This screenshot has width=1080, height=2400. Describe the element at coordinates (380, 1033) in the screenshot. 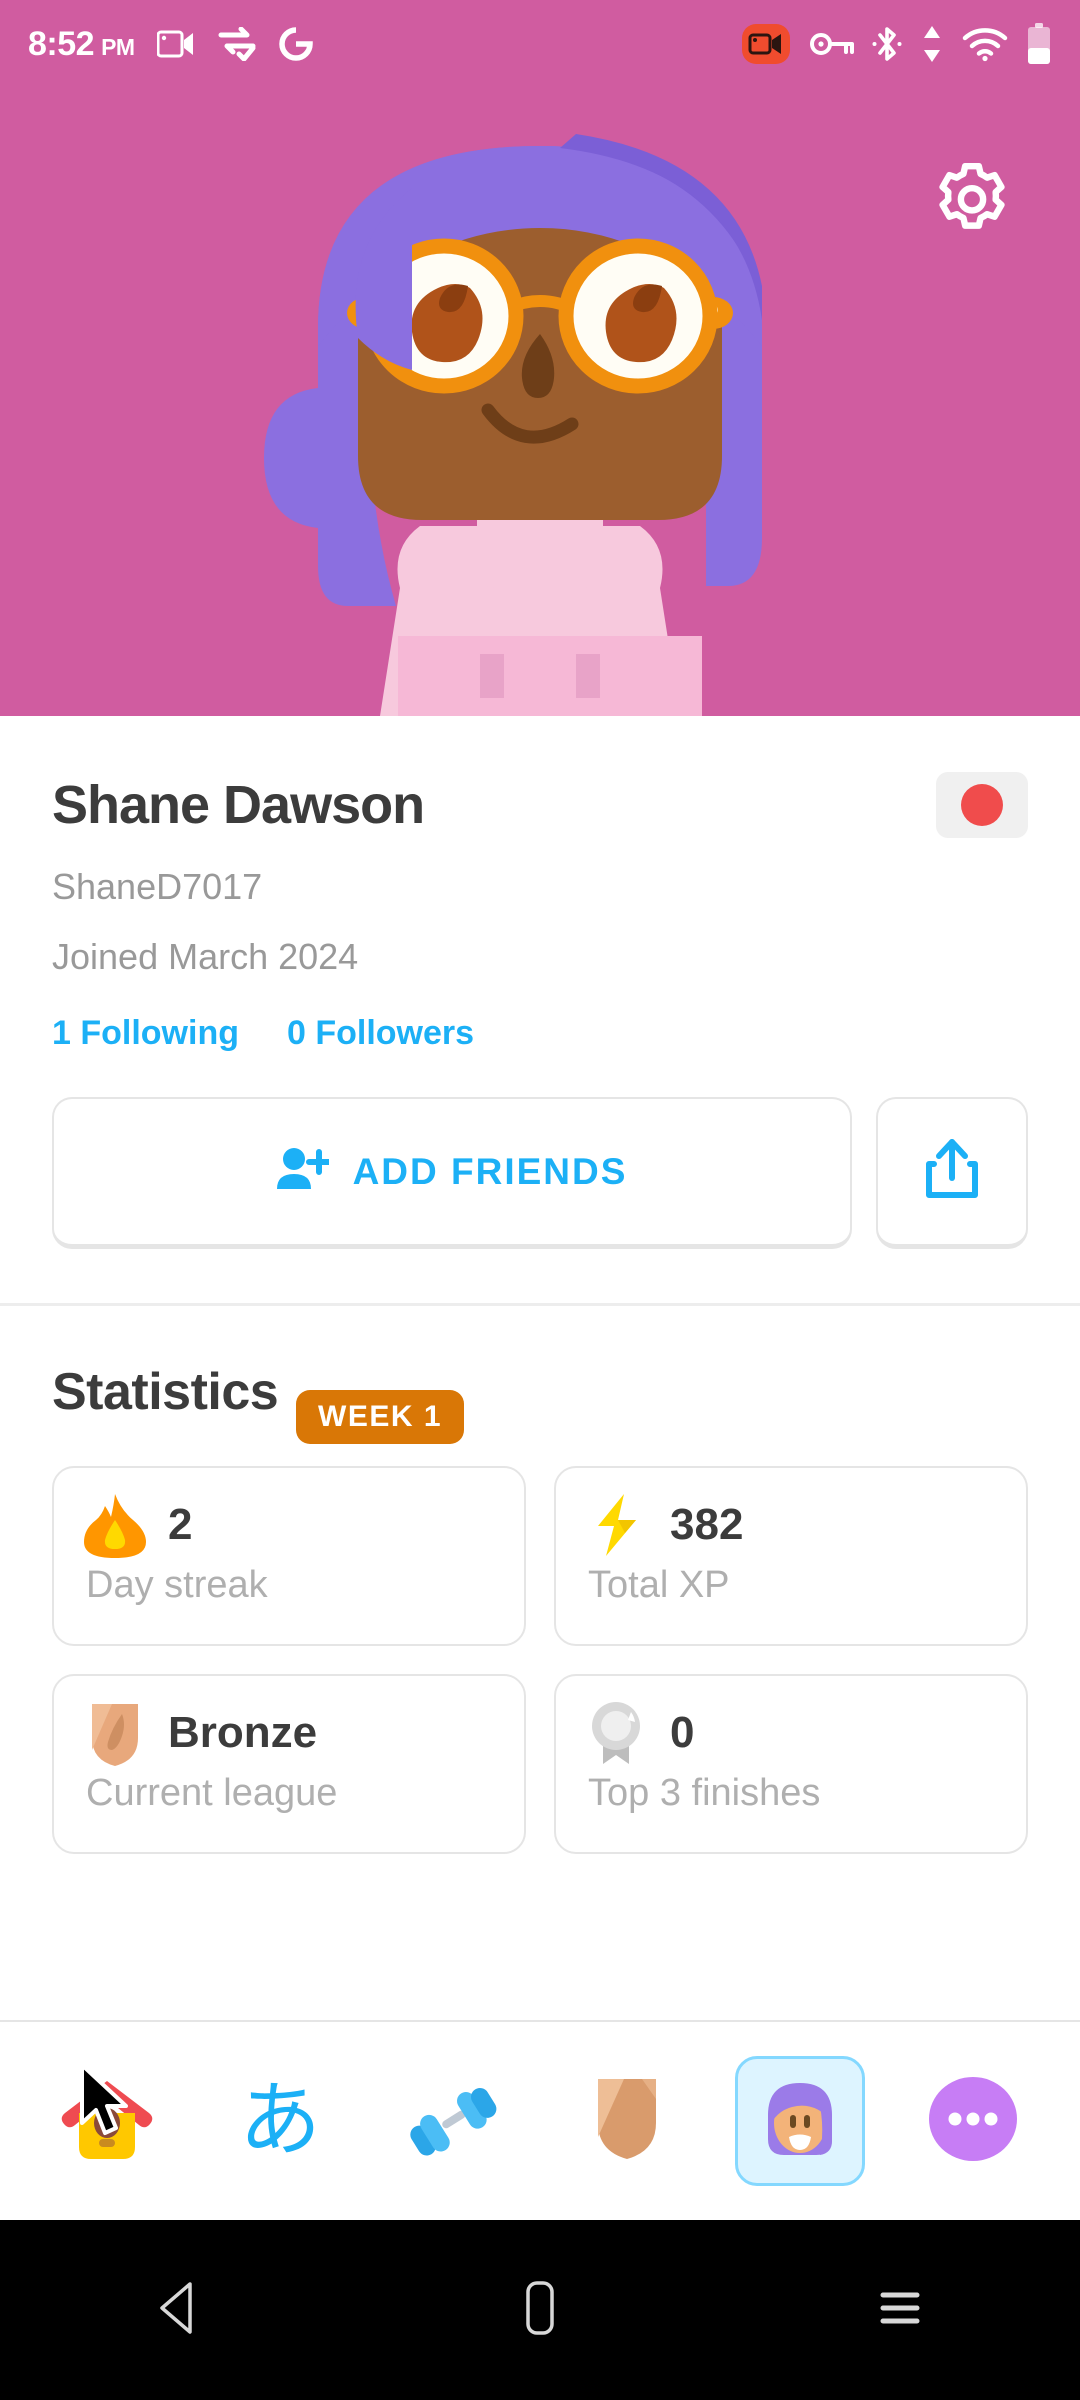

I see `followers-link: 0 Followers` at that location.